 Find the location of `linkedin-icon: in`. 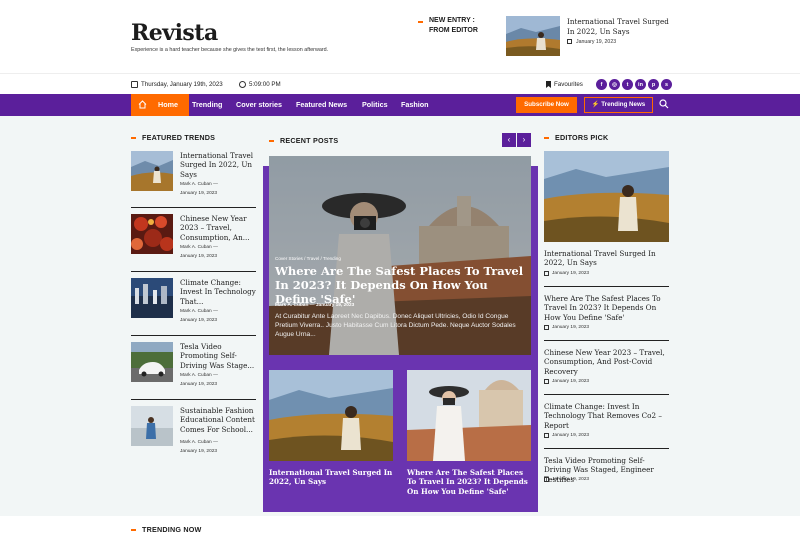

linkedin-icon: in is located at coordinates (640, 84).